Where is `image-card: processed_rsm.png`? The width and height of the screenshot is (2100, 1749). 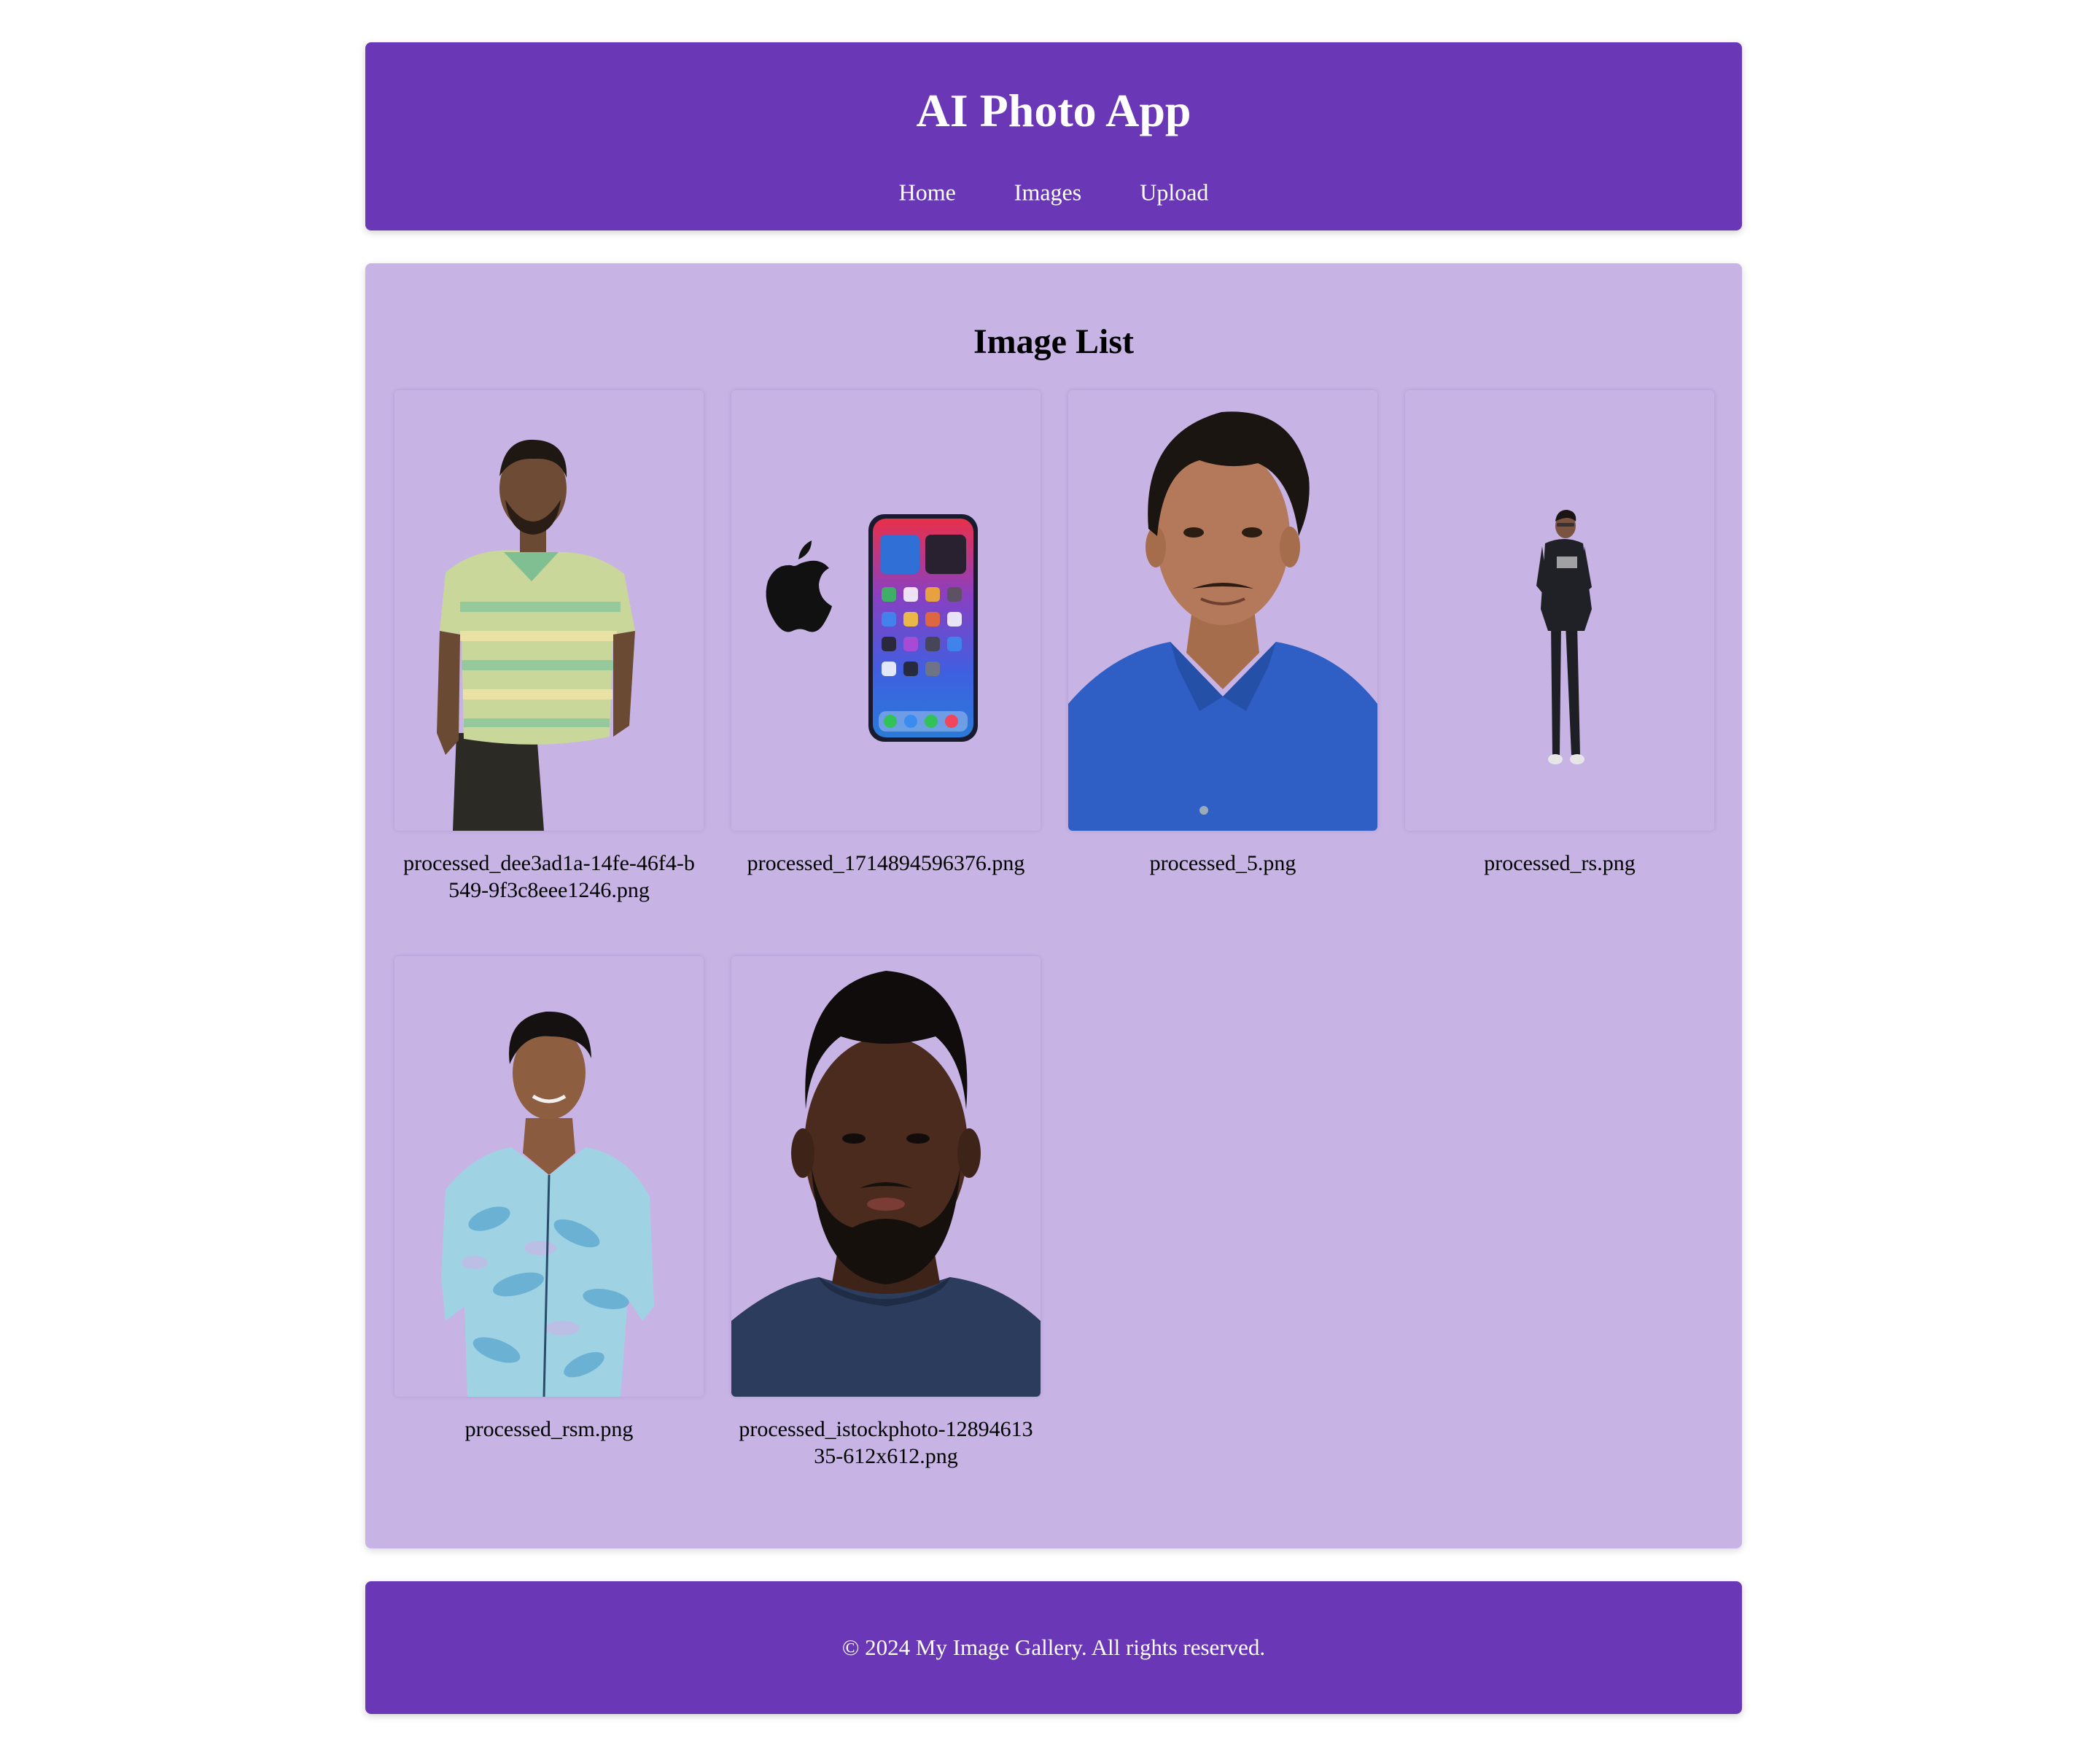 image-card: processed_rsm.png is located at coordinates (549, 1213).